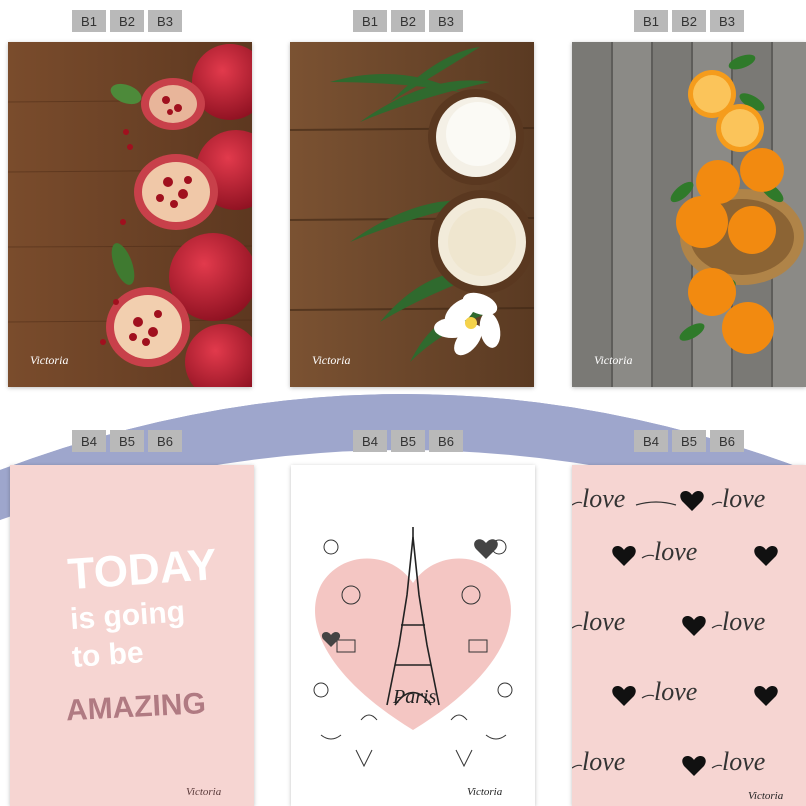  I want to click on notebook-cover-oranges: Victoria, so click(689, 214).